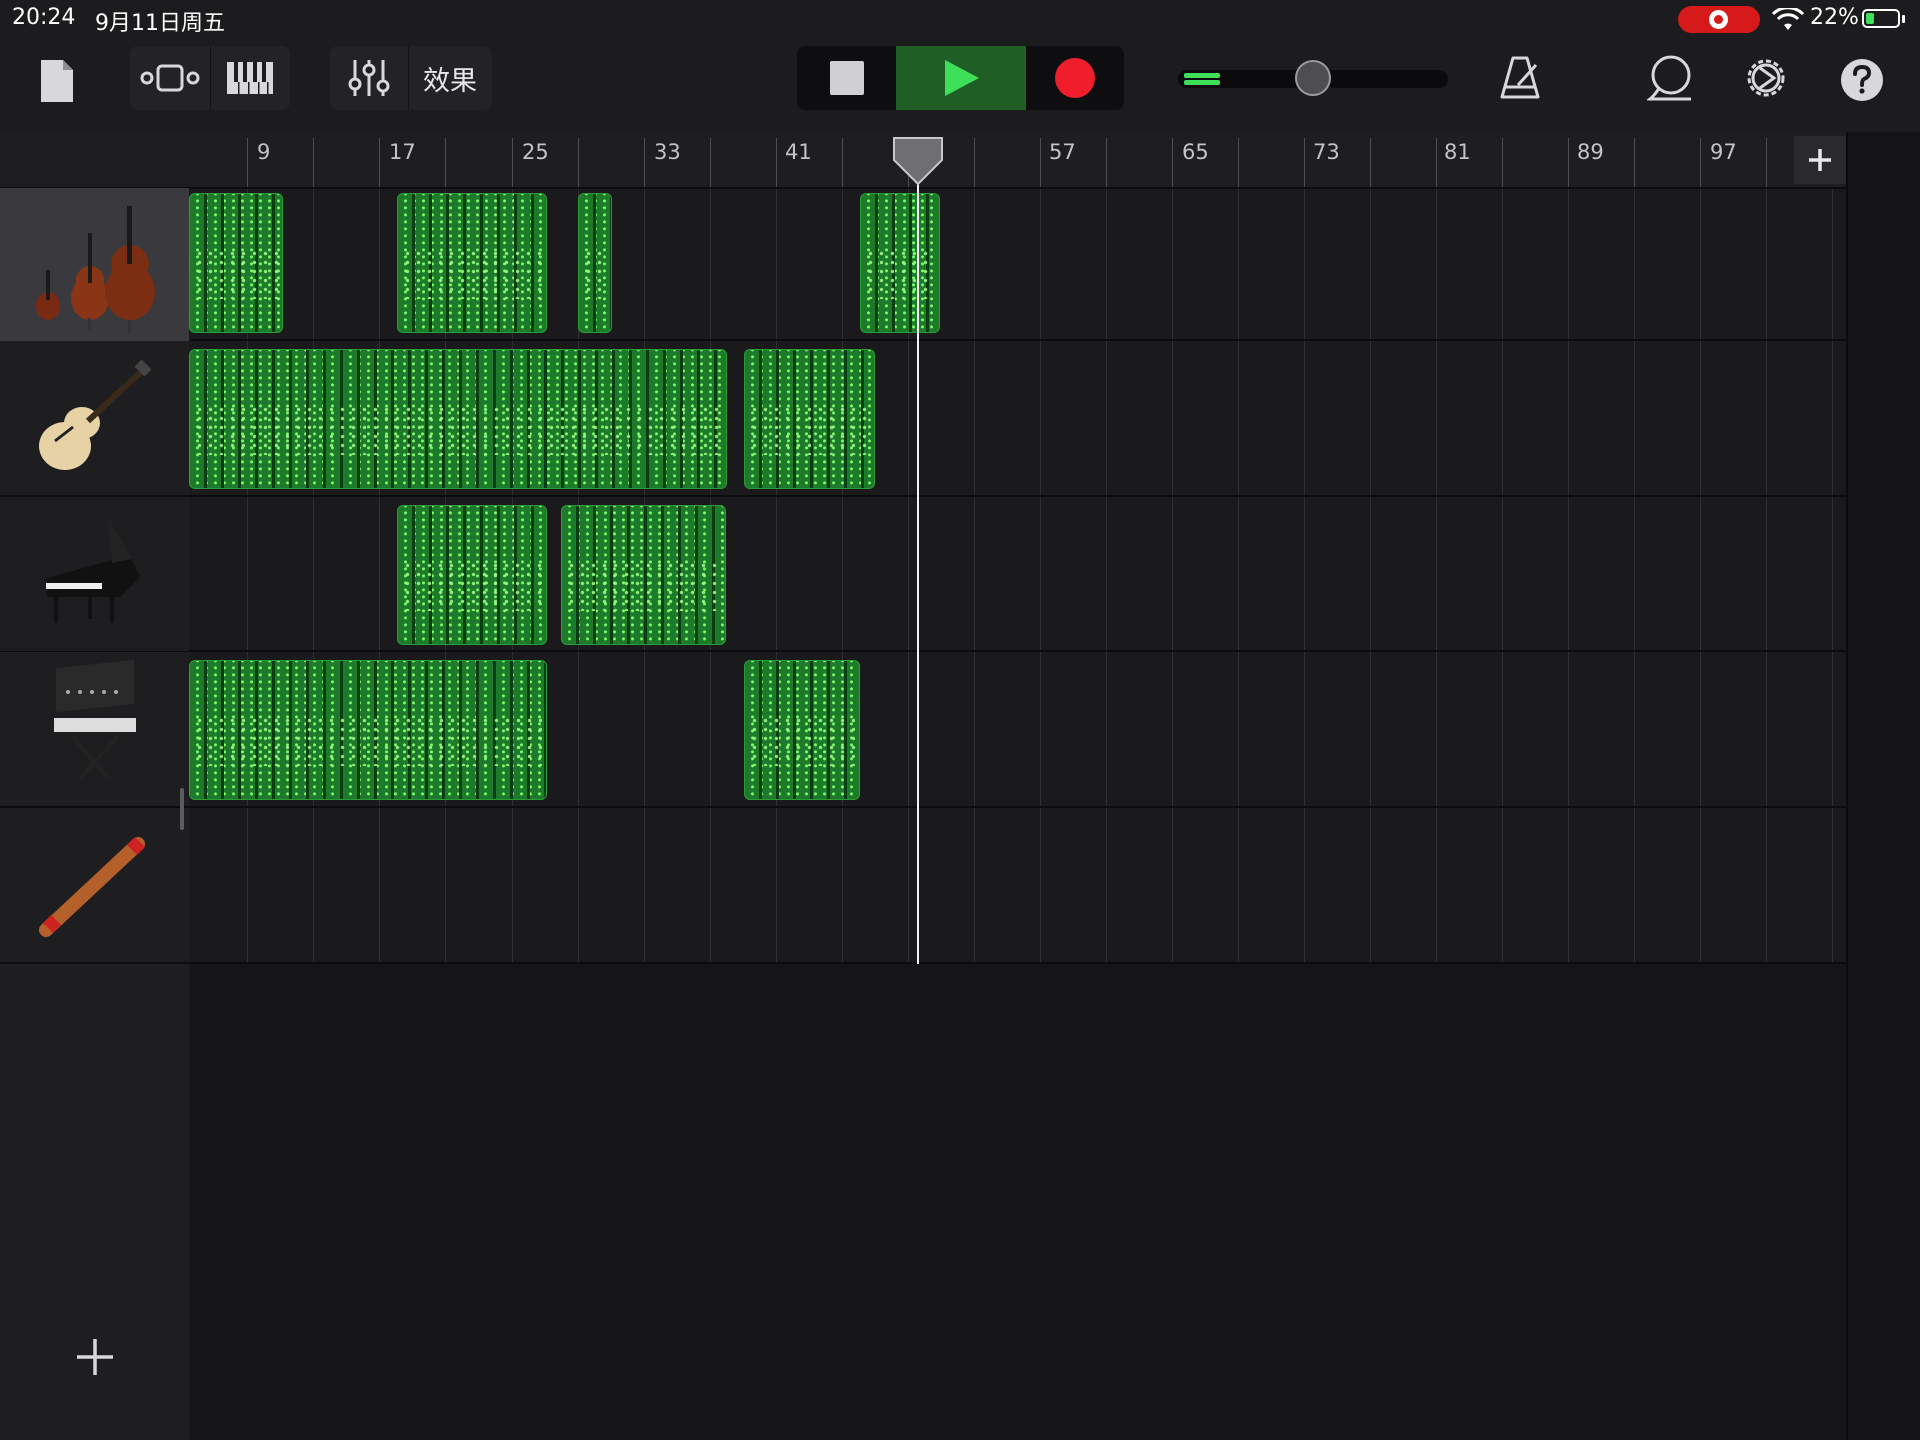 The width and height of the screenshot is (1920, 1440). What do you see at coordinates (170, 78) in the screenshot?
I see `track-view-icon` at bounding box center [170, 78].